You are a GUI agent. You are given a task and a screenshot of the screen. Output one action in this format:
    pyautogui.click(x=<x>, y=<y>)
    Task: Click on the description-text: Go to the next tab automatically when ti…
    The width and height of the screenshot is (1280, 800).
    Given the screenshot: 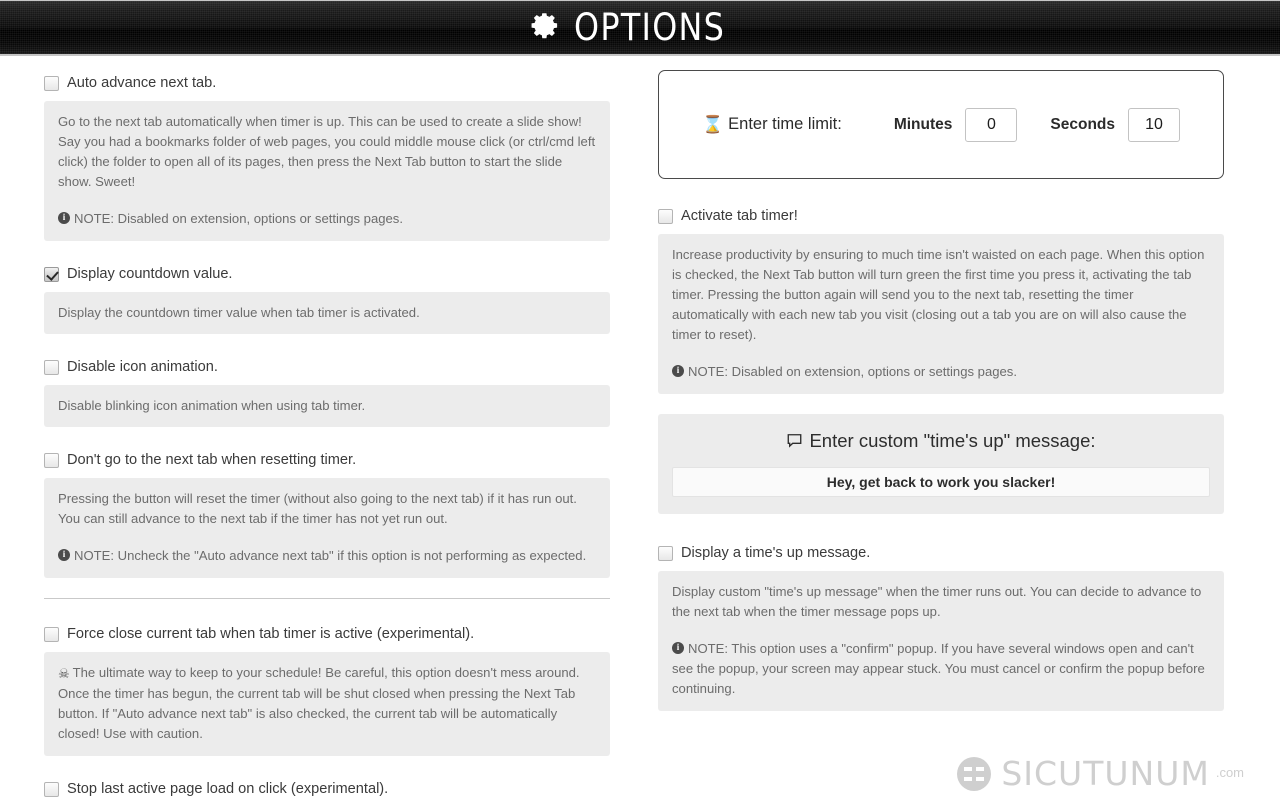 What is the action you would take?
    pyautogui.click(x=327, y=151)
    